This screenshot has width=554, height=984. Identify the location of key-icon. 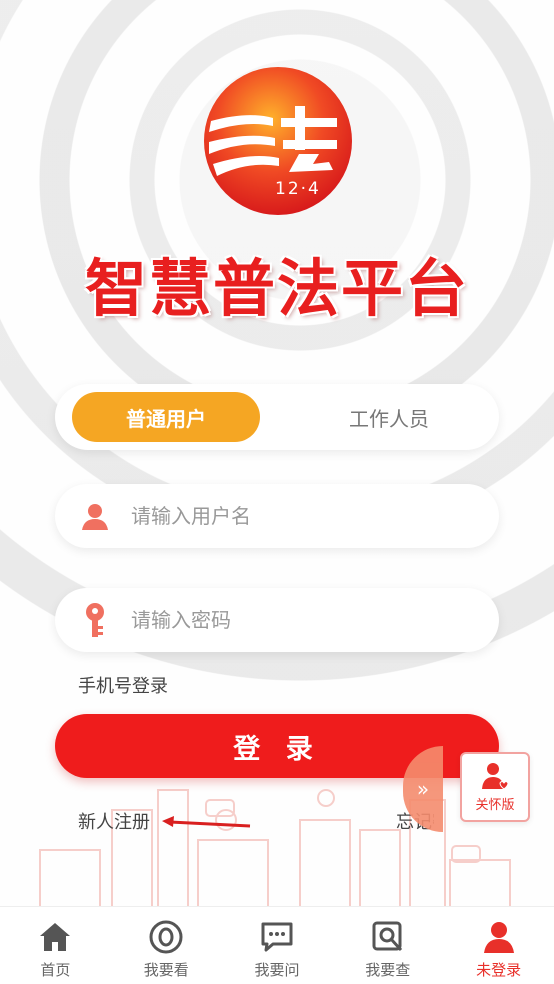
(95, 620).